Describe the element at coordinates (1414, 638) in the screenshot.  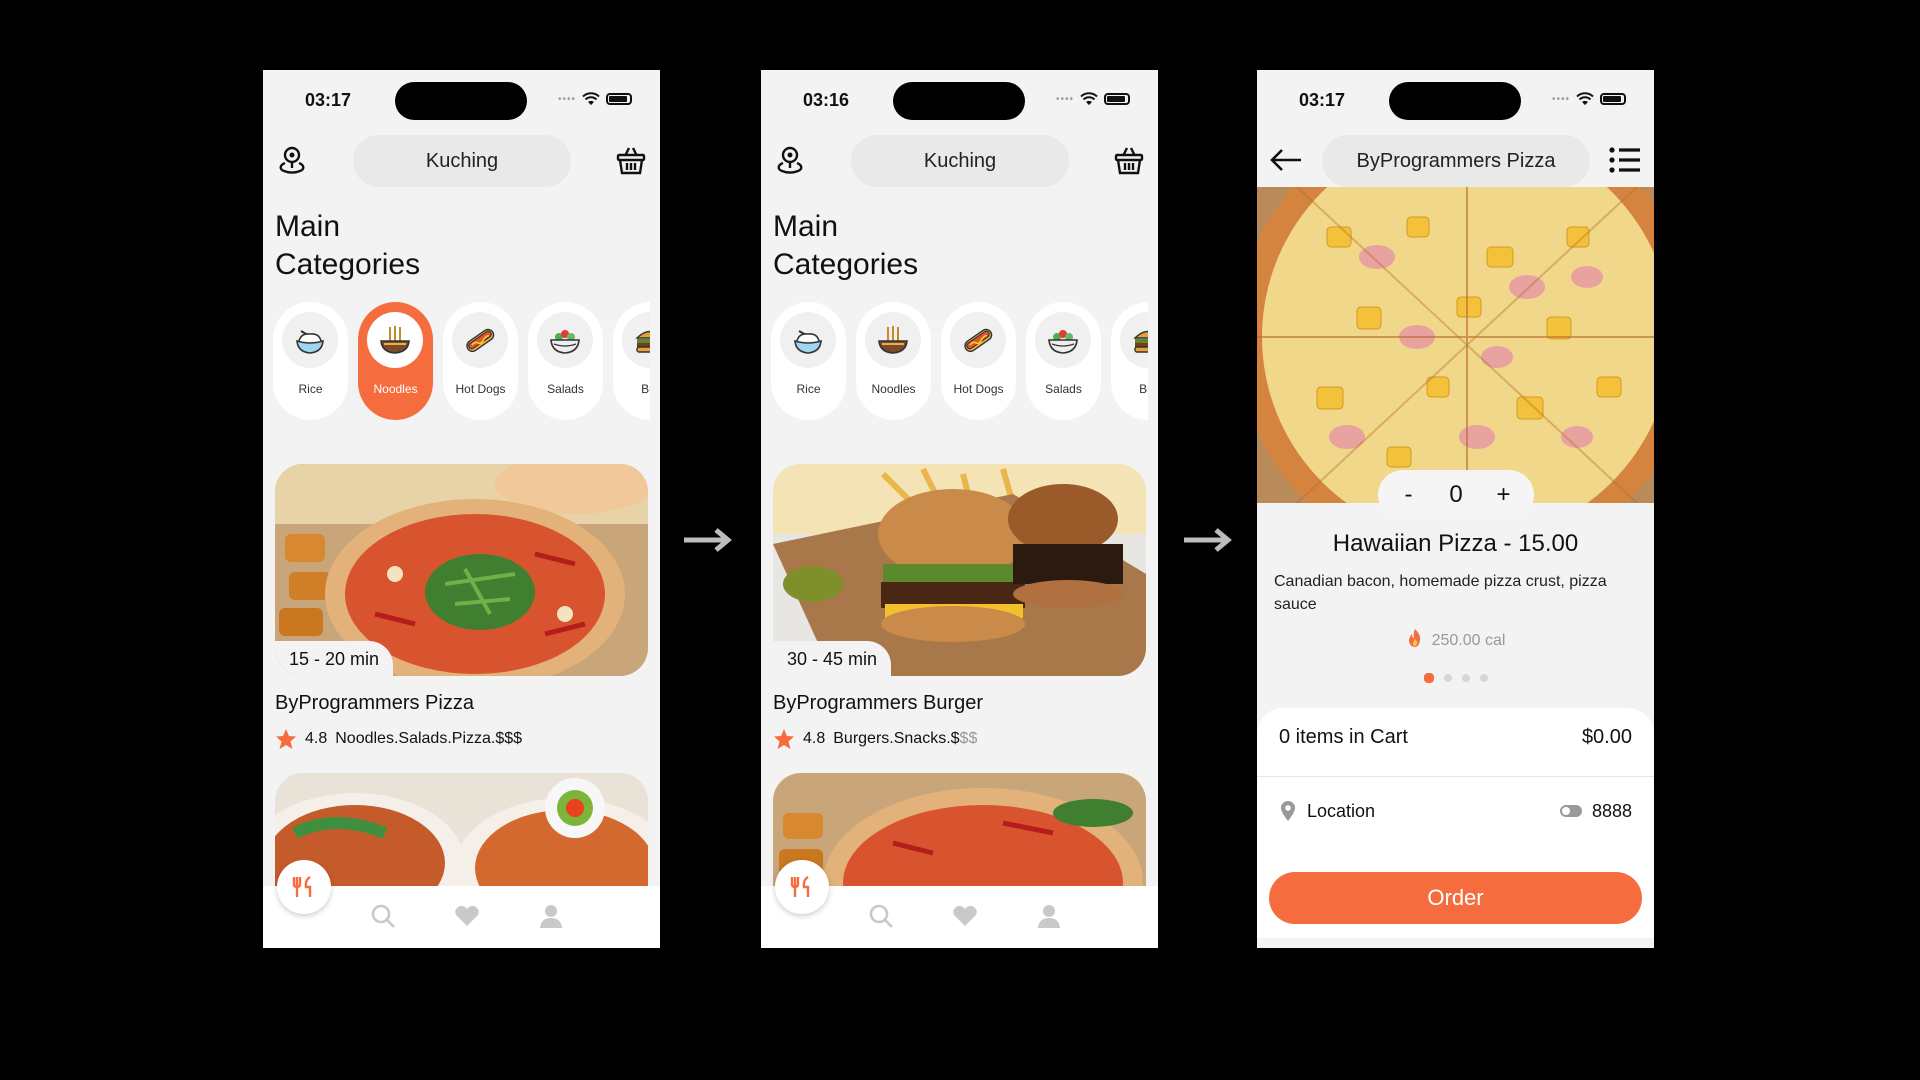
I see `fire-icon` at that location.